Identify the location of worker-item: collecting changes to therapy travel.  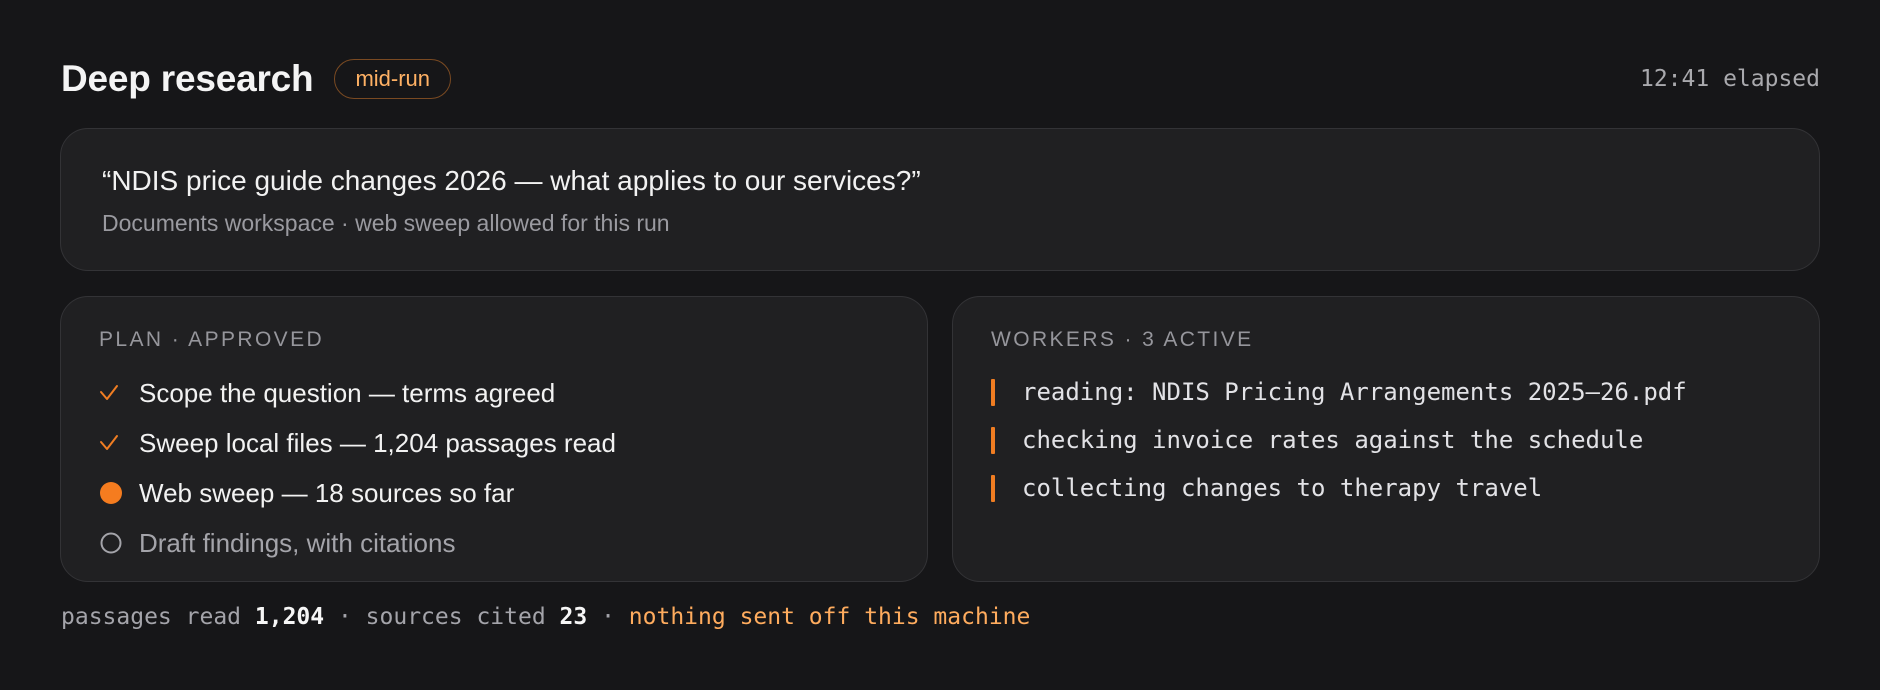
(1386, 488).